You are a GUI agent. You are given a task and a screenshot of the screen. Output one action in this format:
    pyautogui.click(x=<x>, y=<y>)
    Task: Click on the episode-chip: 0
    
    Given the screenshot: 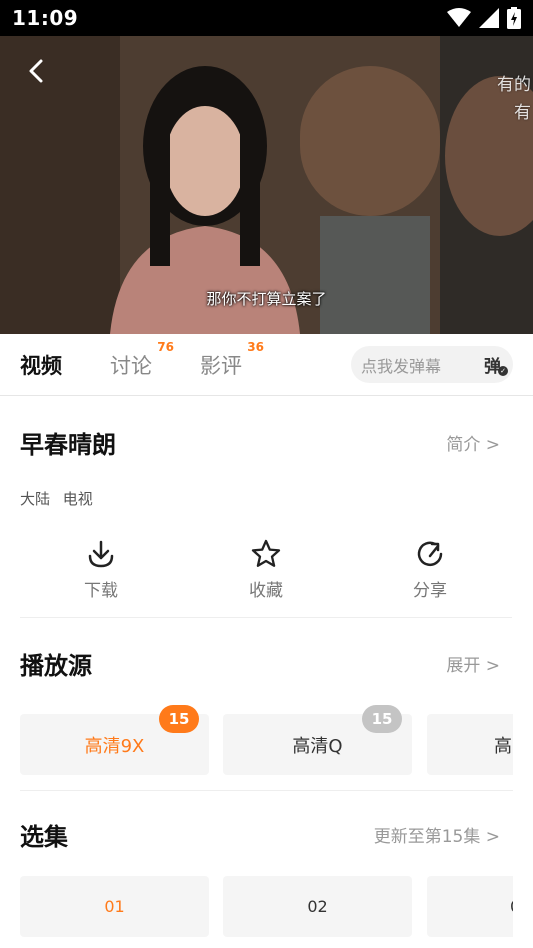 What is the action you would take?
    pyautogui.click(x=470, y=906)
    